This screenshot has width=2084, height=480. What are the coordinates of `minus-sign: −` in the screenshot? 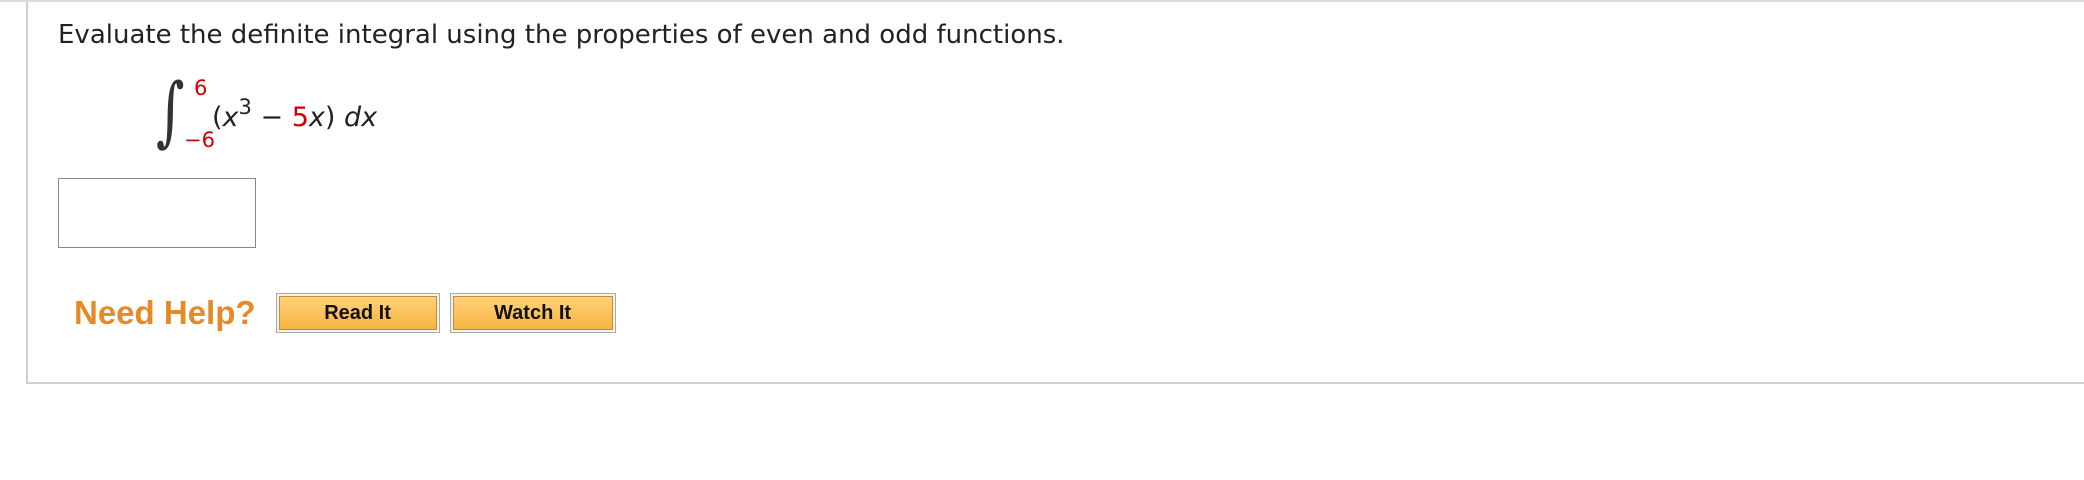 It's located at (271, 117).